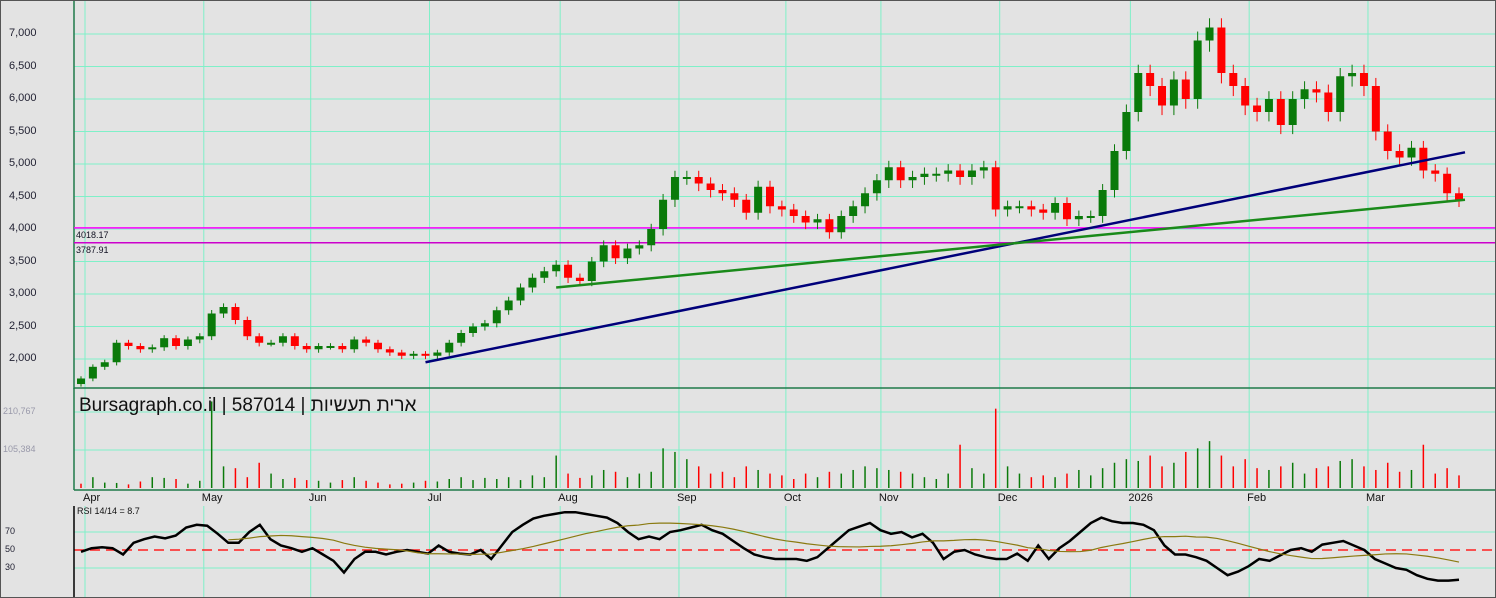  I want to click on price-tick-label: 6,000, so click(23, 98).